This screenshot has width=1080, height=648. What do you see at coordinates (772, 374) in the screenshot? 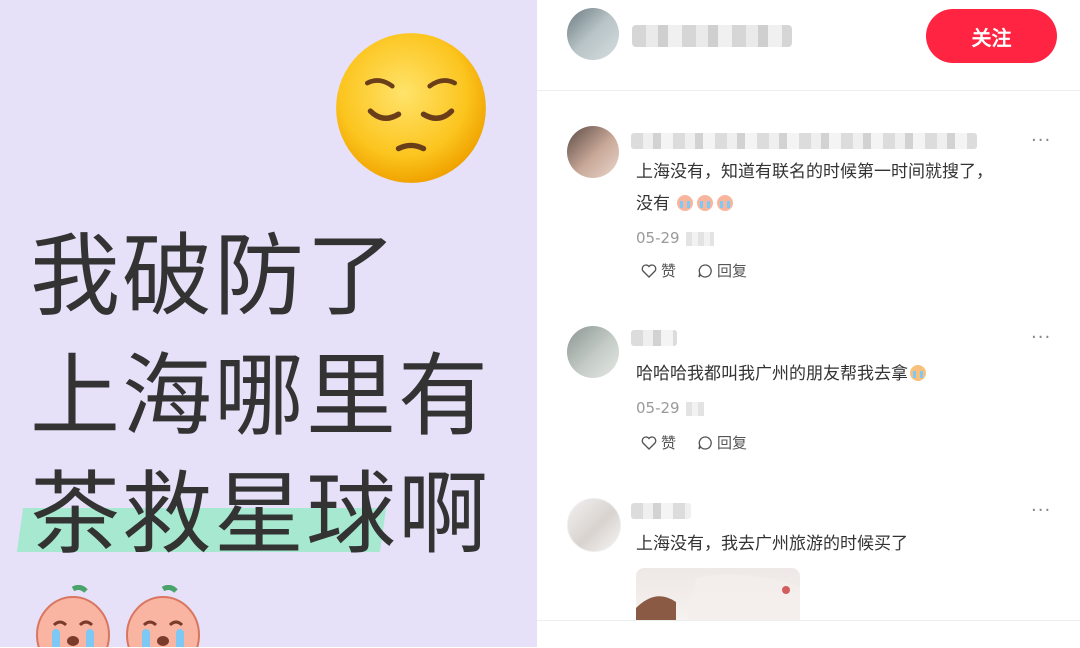
I see `comment-text-line: 哈哈哈我都叫我广州的朋友帮我去拿` at bounding box center [772, 374].